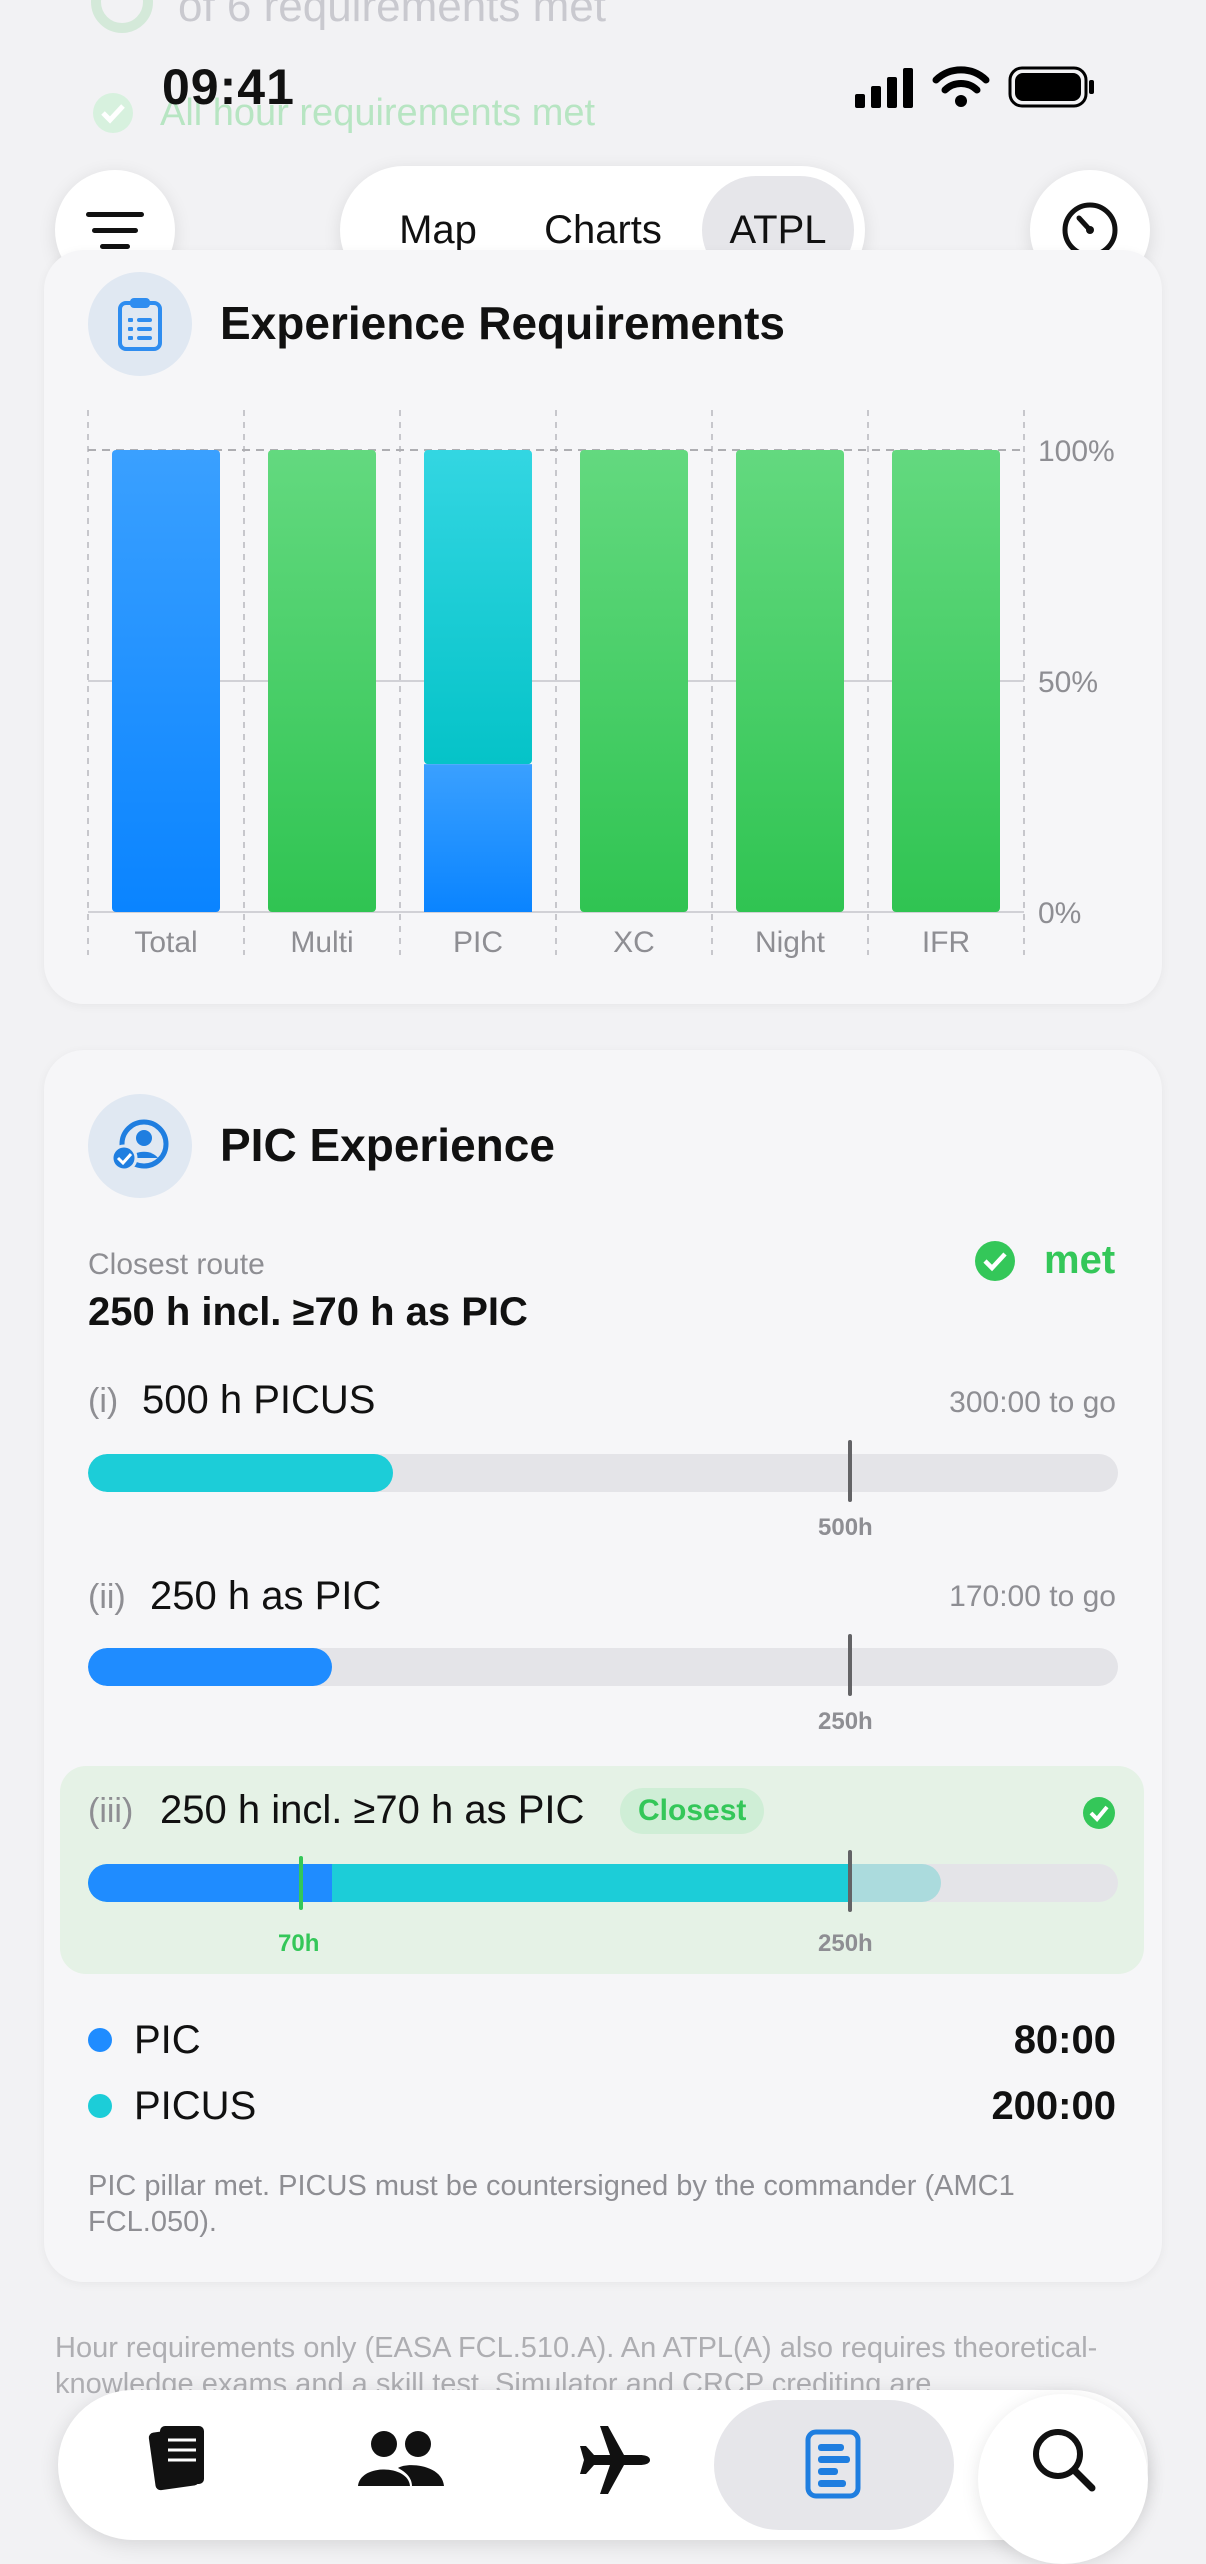  I want to click on category-label-xc: XC, so click(634, 942).